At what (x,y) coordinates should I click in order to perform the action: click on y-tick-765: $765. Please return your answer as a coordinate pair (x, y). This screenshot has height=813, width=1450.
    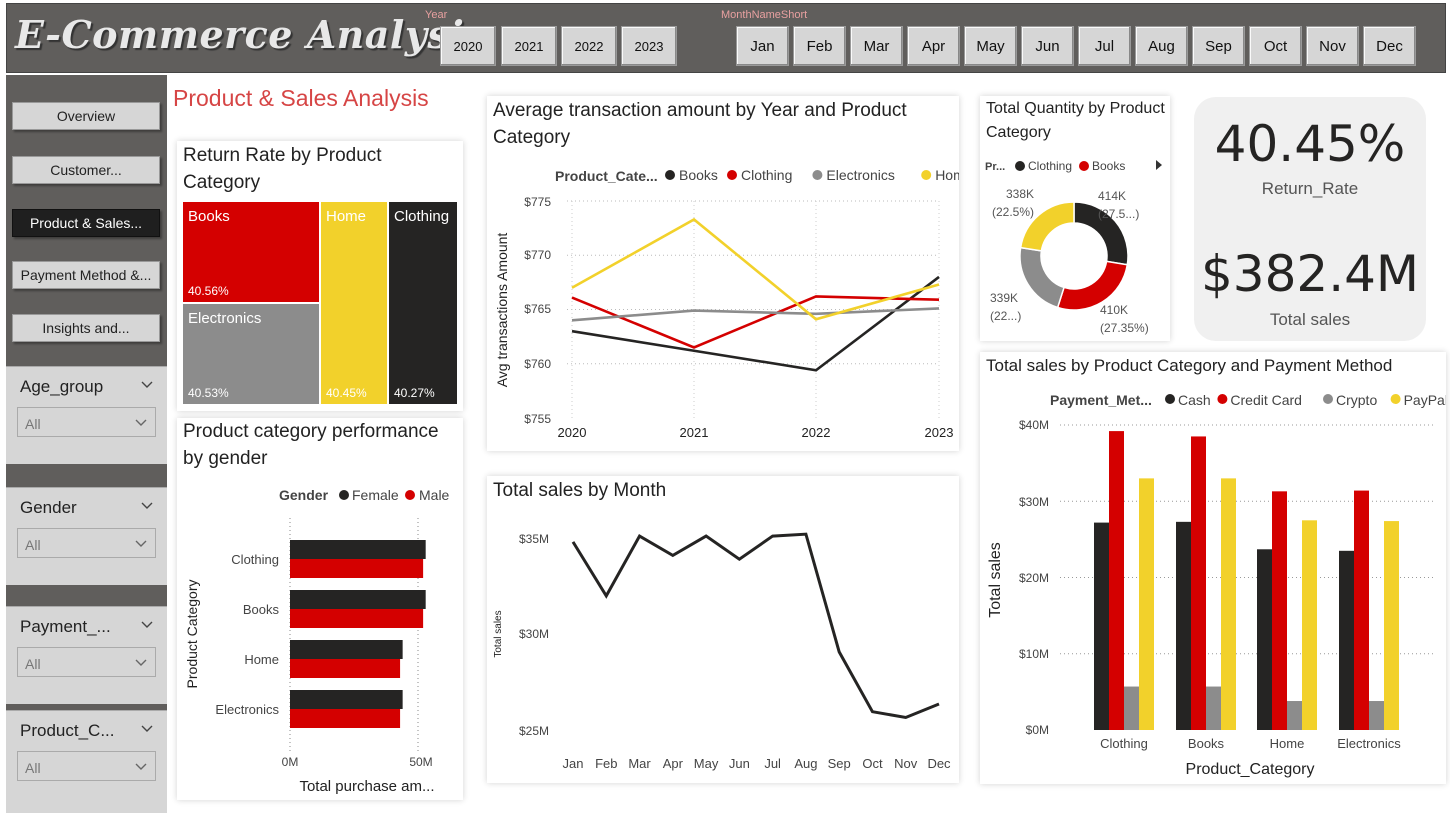
    Looking at the image, I should click on (537, 309).